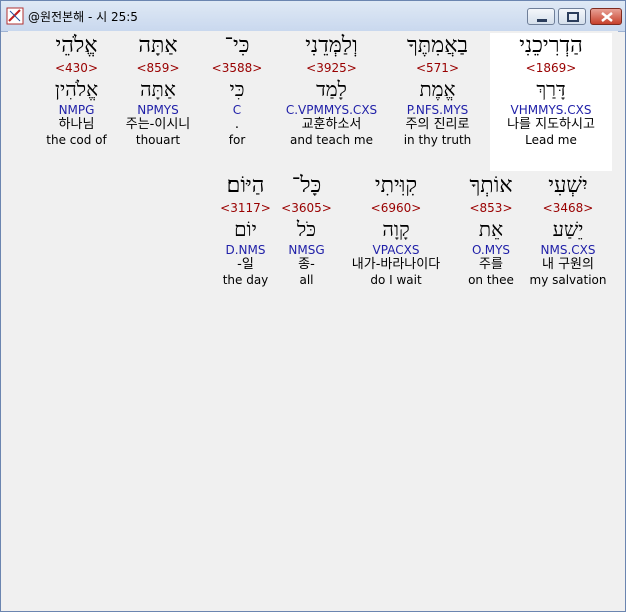 Image resolution: width=628 pixels, height=614 pixels. I want to click on close-icon, so click(607, 17).